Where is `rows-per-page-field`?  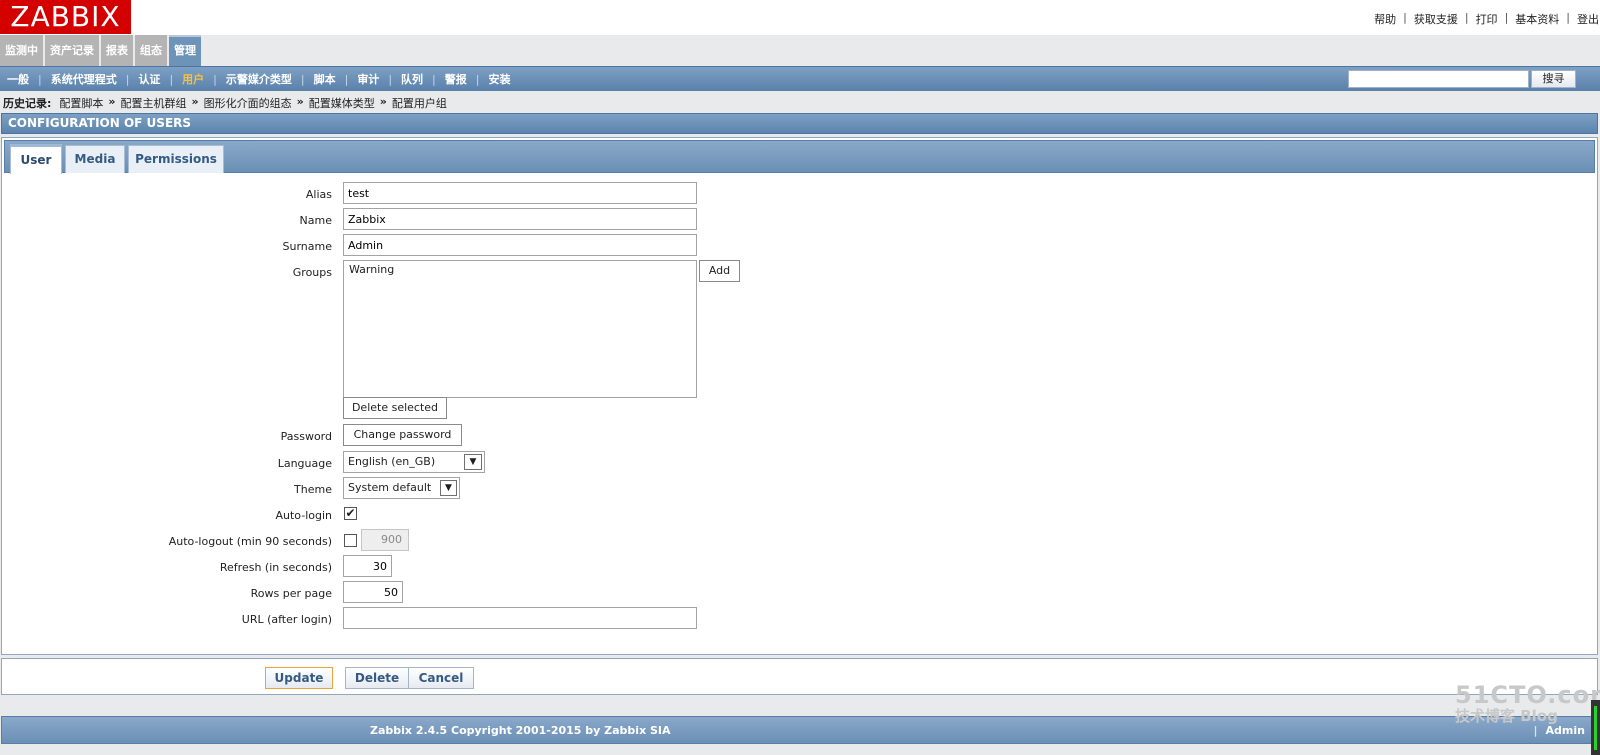
rows-per-page-field is located at coordinates (373, 592).